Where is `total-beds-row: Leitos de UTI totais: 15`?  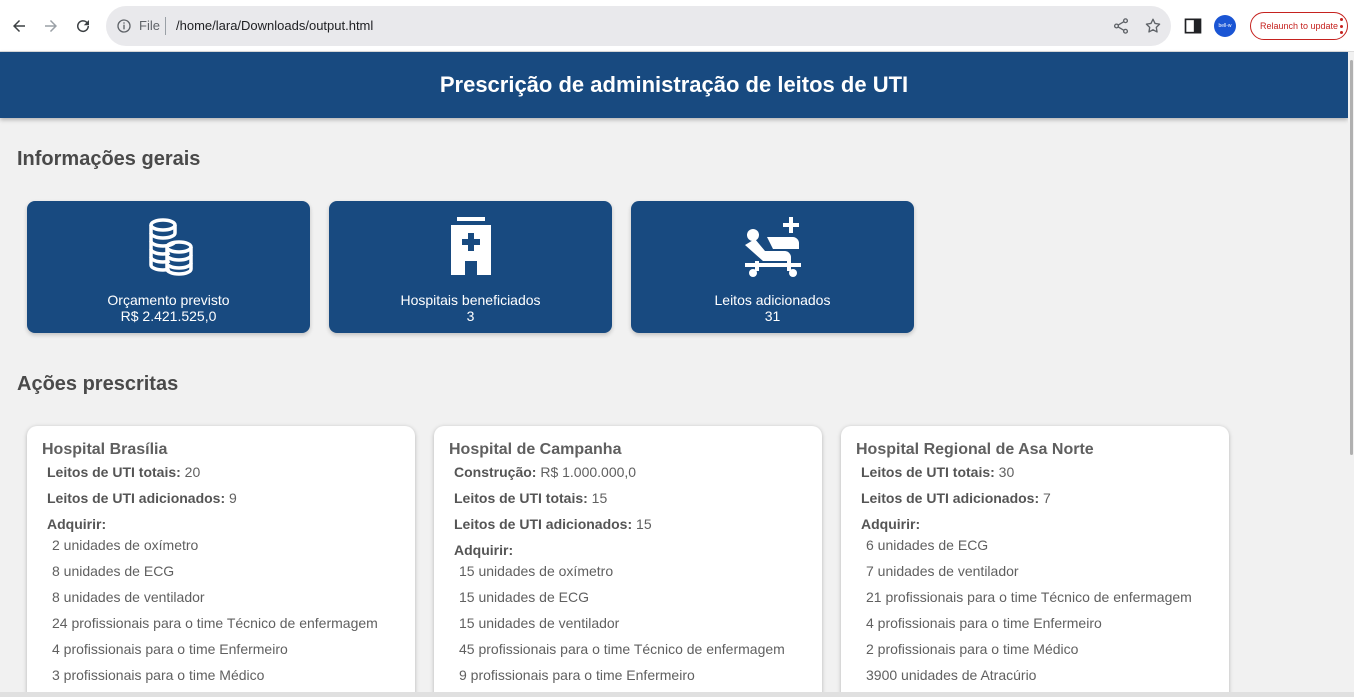
total-beds-row: Leitos de UTI totais: 15 is located at coordinates (530, 498).